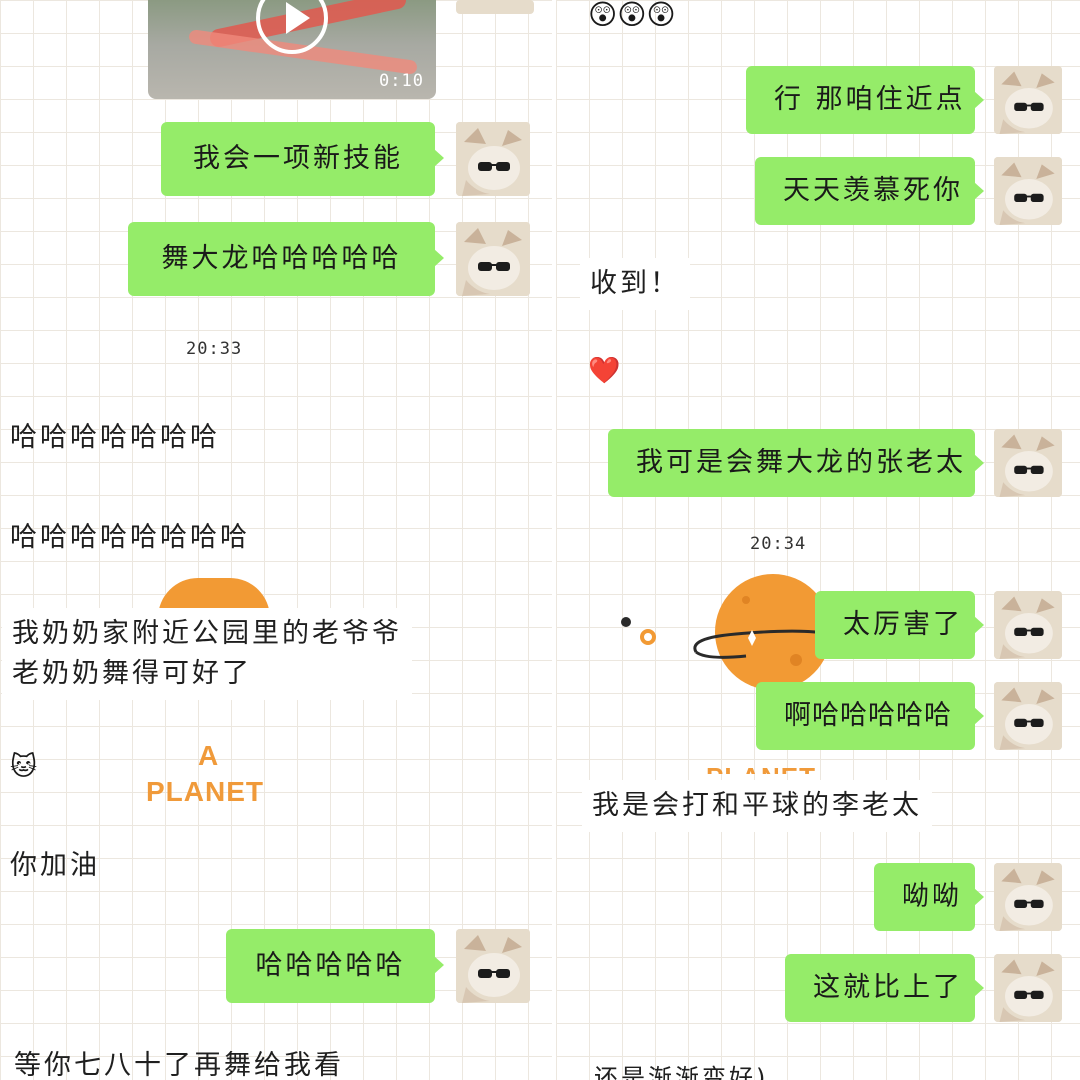  I want to click on sticker-text: A, so click(209, 755).